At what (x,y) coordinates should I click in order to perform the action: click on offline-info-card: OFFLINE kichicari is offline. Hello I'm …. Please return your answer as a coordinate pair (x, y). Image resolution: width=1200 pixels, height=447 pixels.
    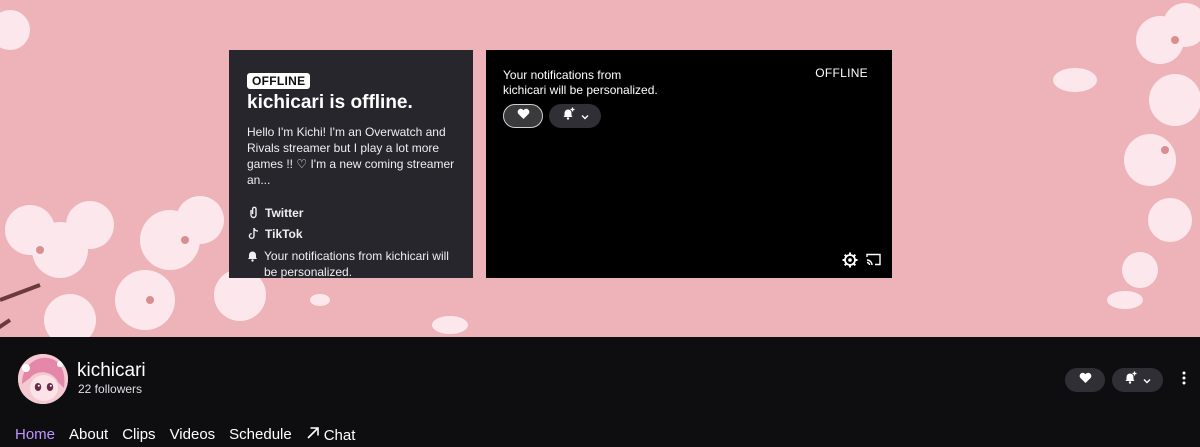
    Looking at the image, I should click on (351, 165).